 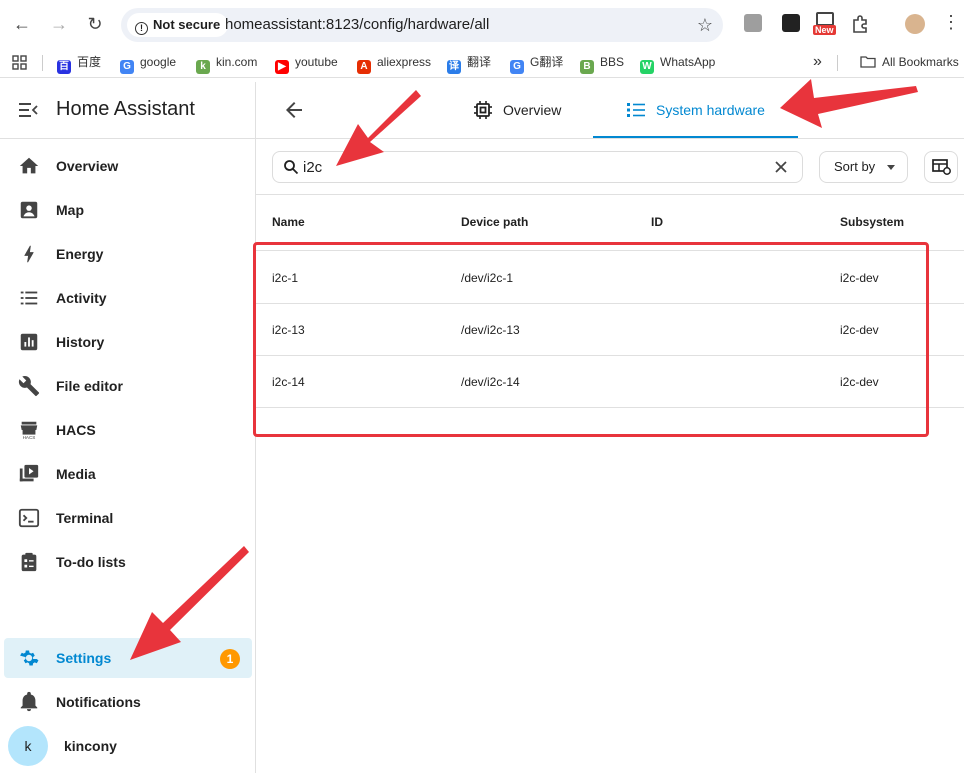 I want to click on bookmark-item: W WhatsApp, so click(x=677, y=63).